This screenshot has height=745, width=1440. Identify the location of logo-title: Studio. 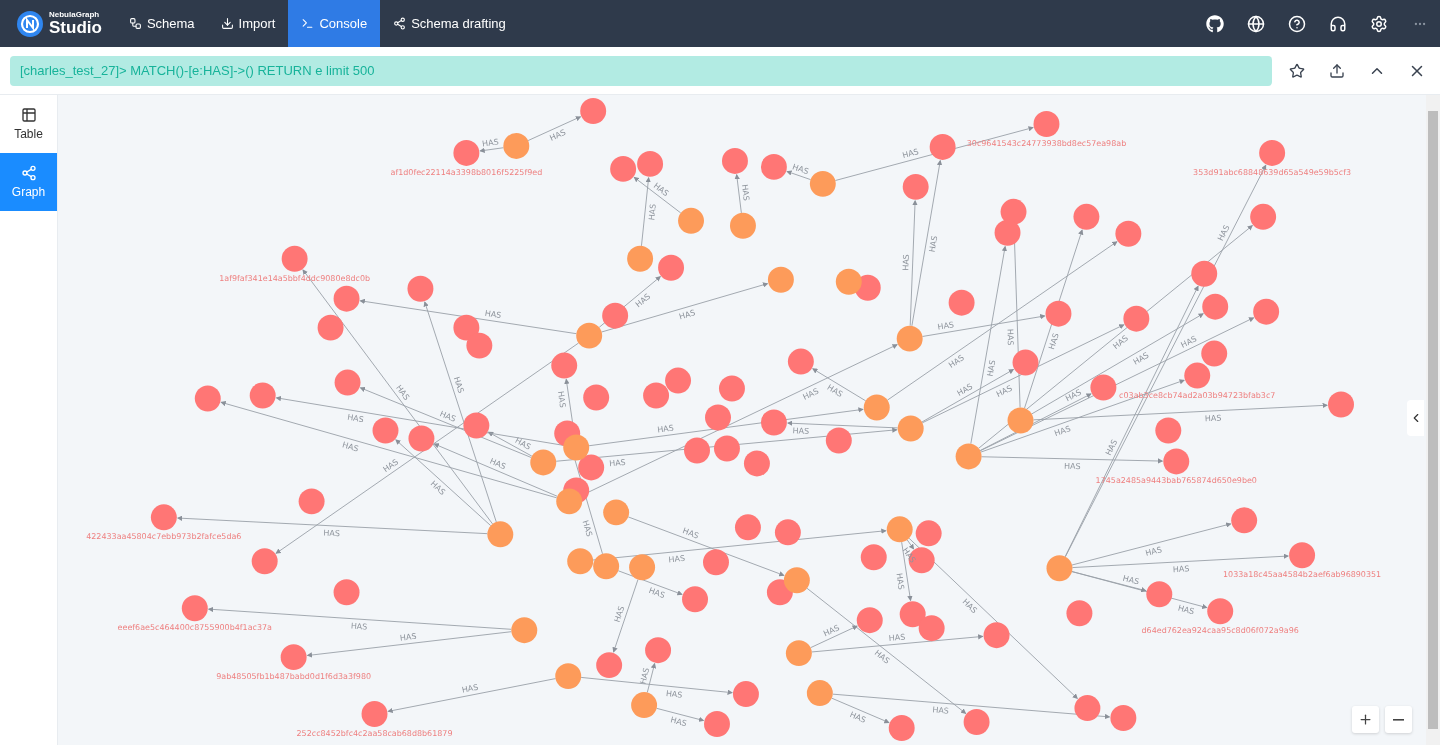
(75, 27).